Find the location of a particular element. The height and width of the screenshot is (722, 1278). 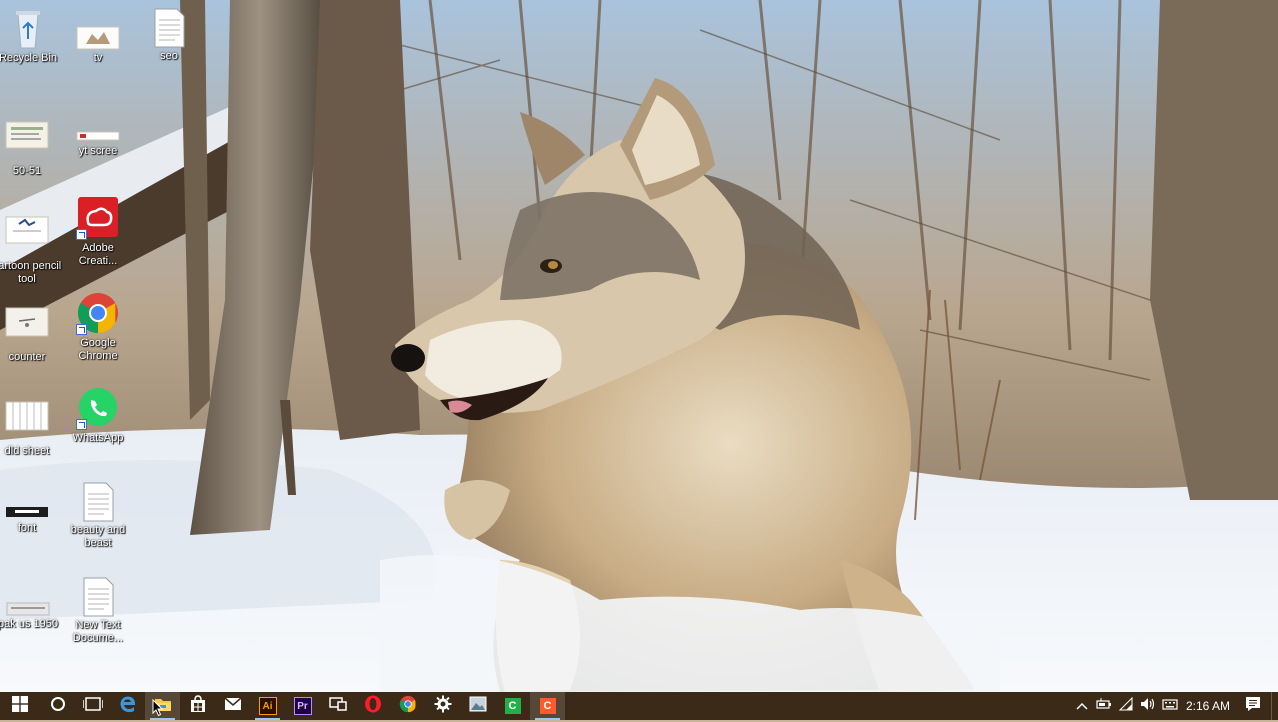

windows-start-icon is located at coordinates (20, 706).